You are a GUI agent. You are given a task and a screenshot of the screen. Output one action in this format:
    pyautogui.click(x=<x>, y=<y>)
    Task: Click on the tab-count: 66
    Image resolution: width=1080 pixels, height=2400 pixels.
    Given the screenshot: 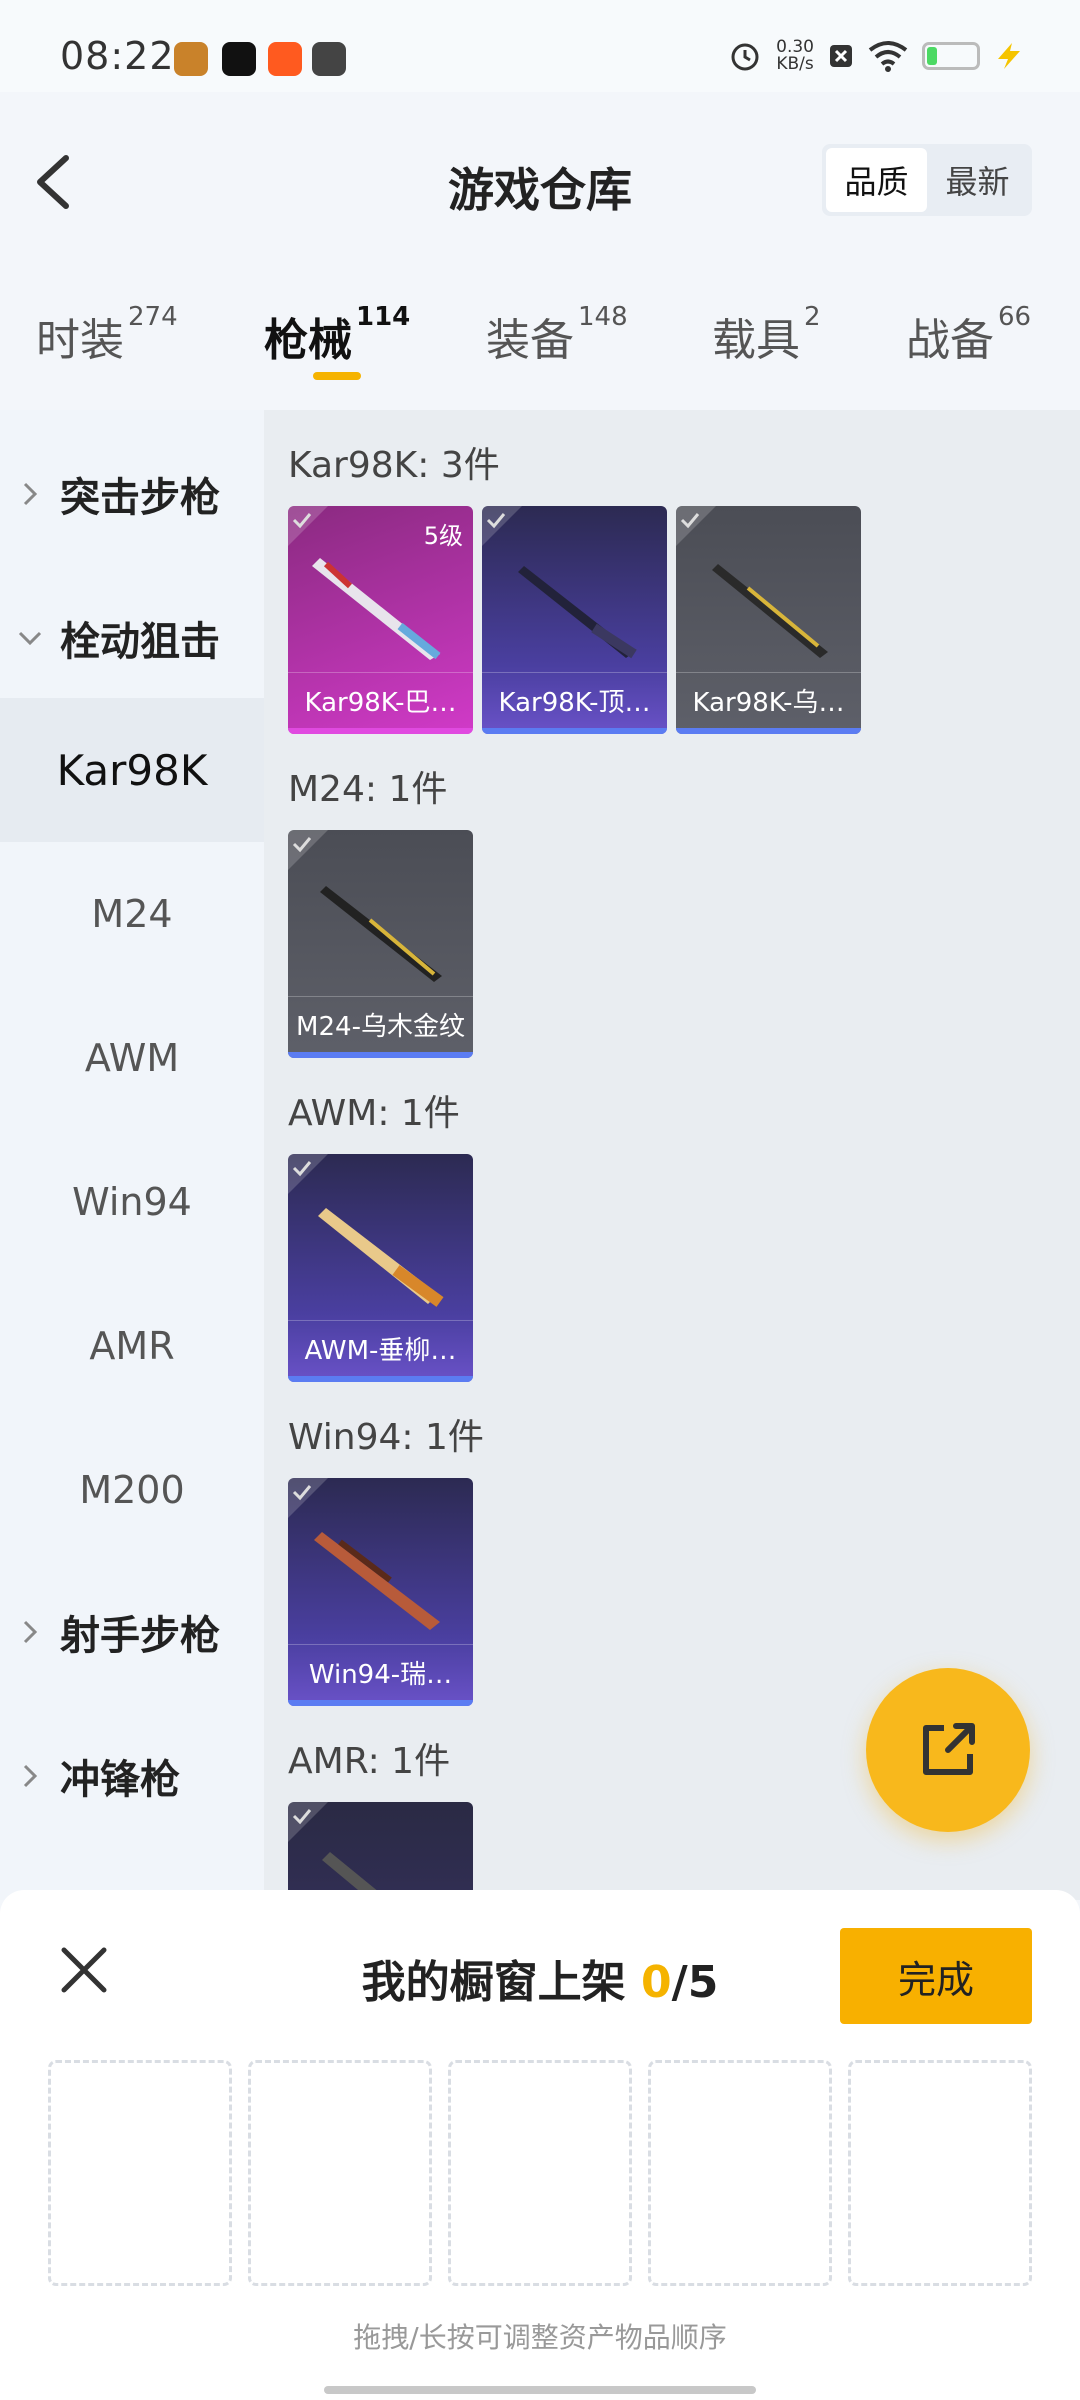 What is the action you would take?
    pyautogui.click(x=1015, y=317)
    